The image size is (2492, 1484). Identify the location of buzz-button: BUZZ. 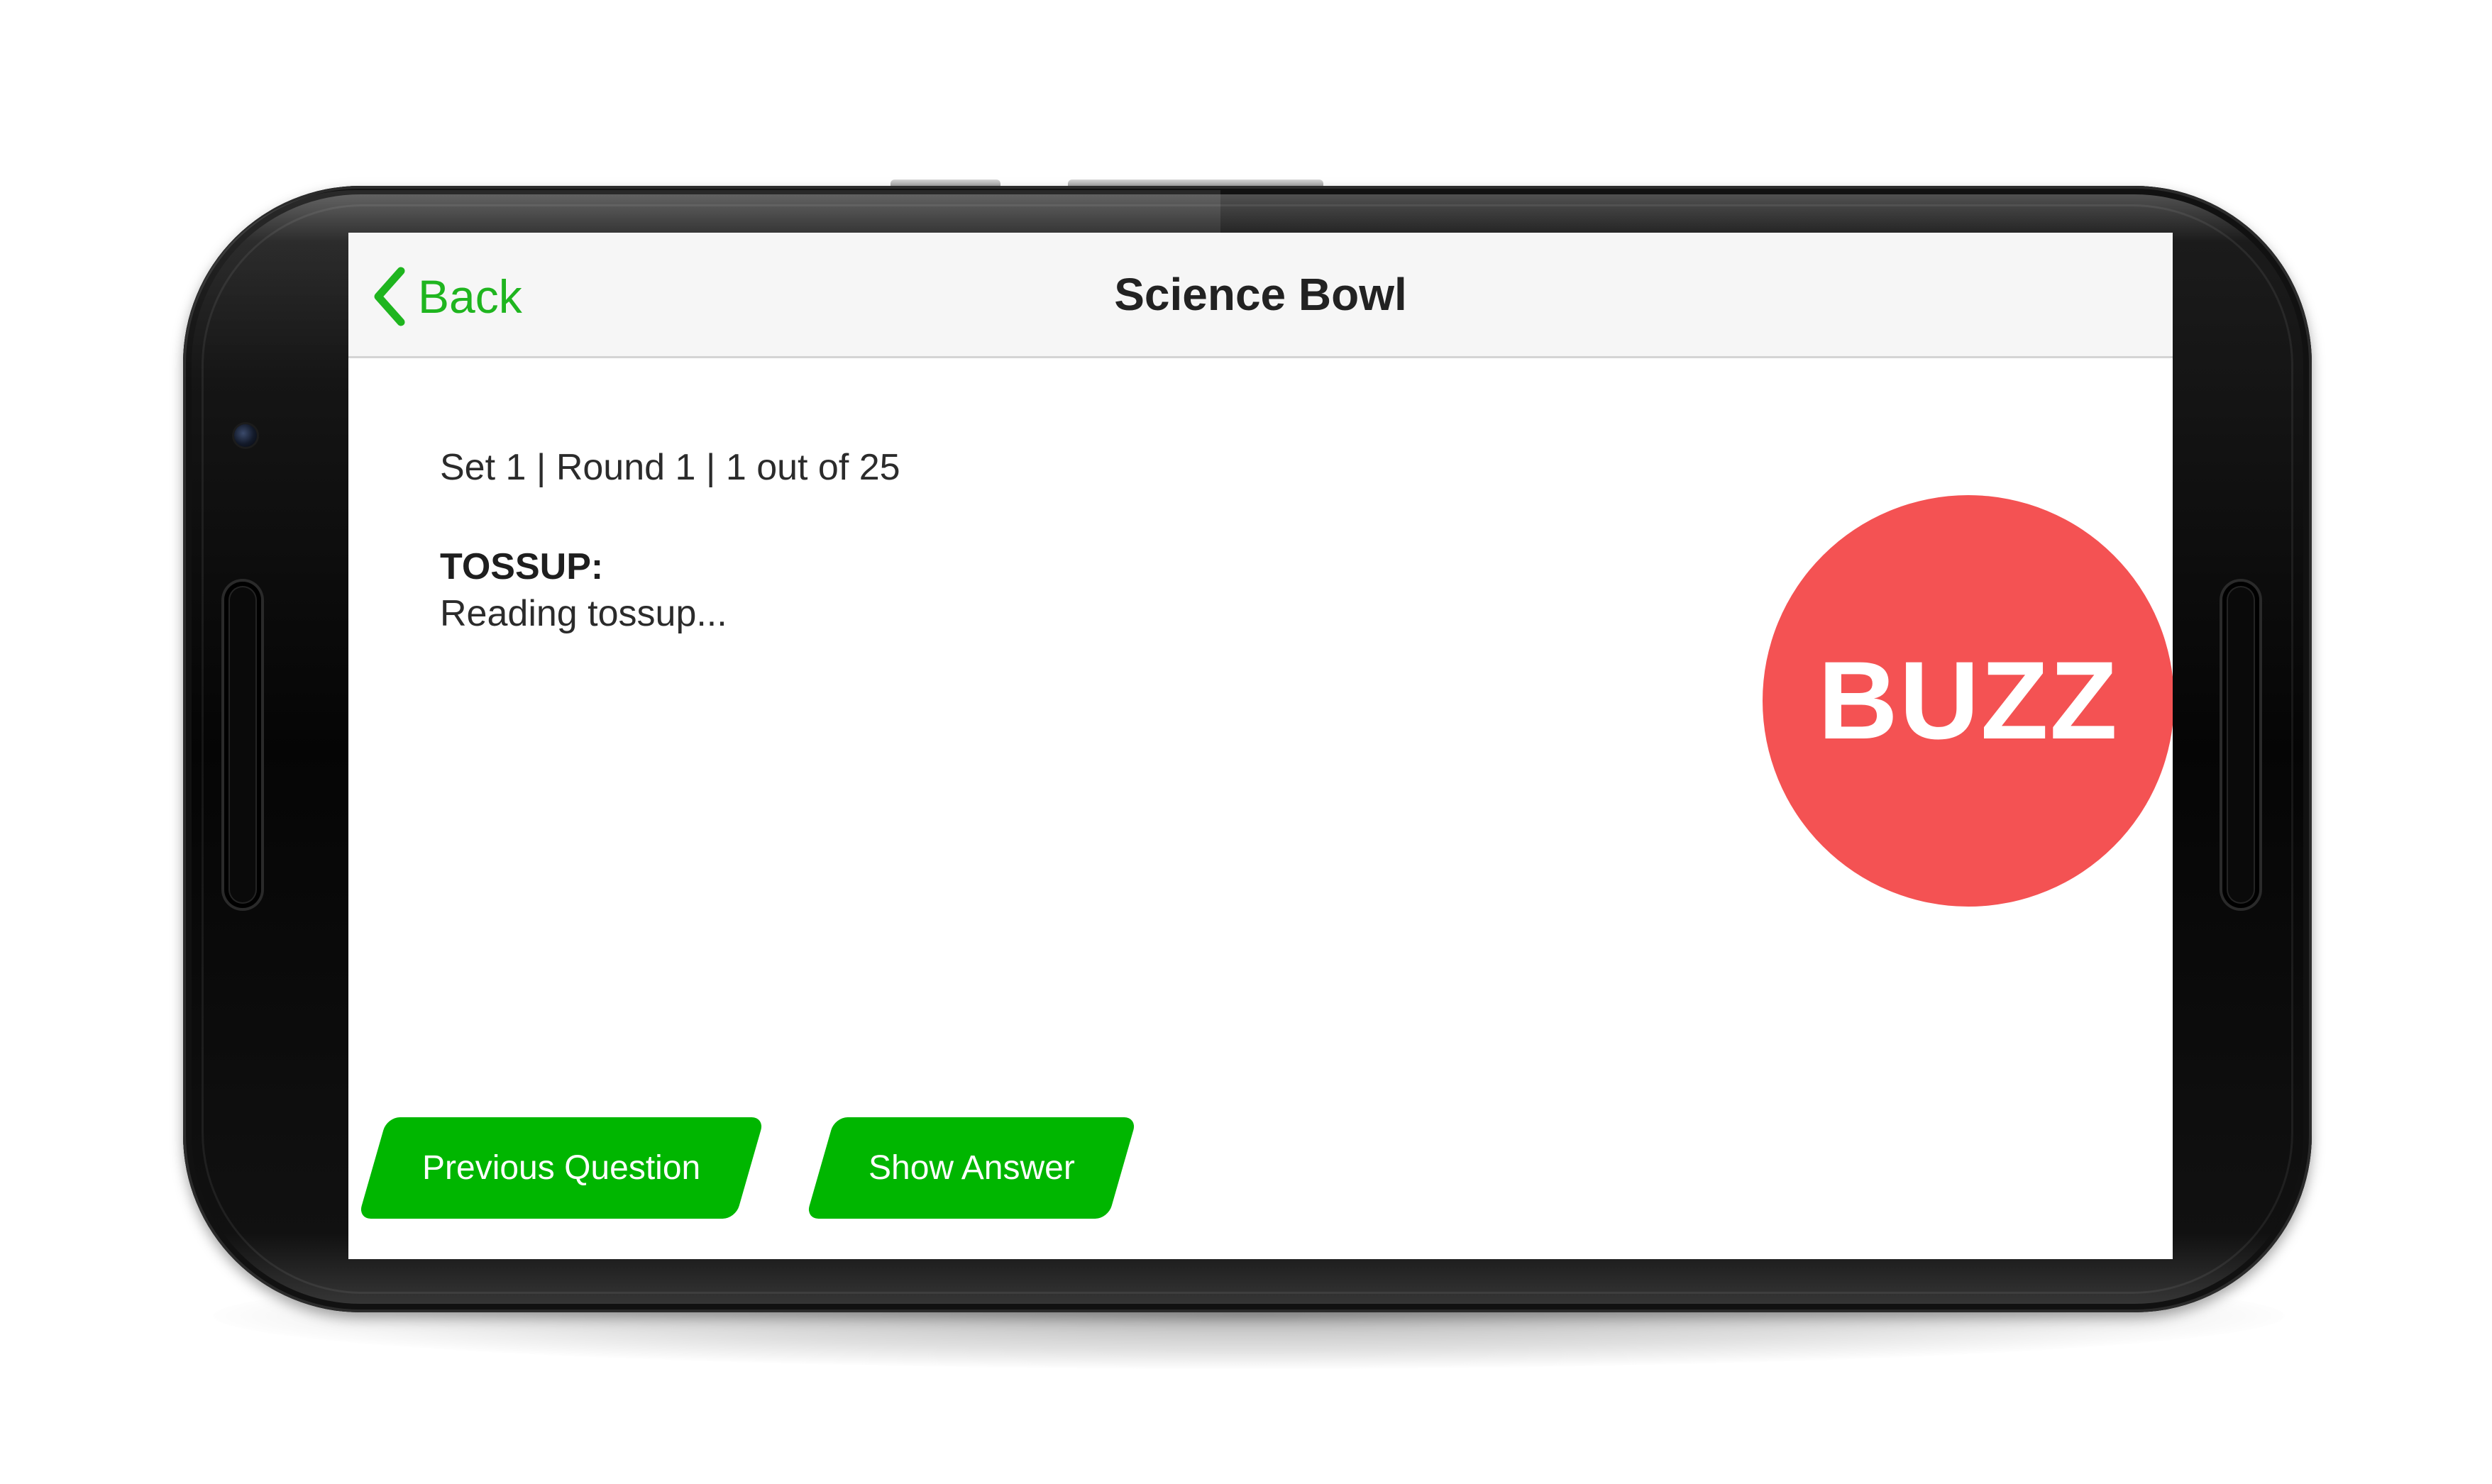
(1968, 701).